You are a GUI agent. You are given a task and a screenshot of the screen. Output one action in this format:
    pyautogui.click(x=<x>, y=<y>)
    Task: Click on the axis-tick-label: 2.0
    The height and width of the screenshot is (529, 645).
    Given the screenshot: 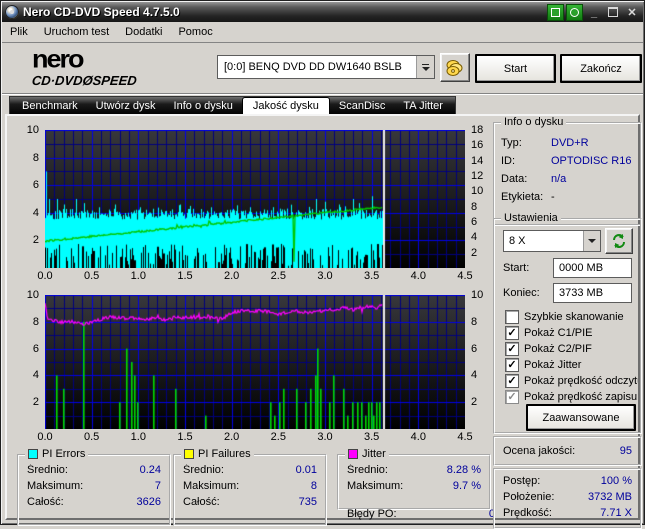 What is the action you would take?
    pyautogui.click(x=232, y=437)
    